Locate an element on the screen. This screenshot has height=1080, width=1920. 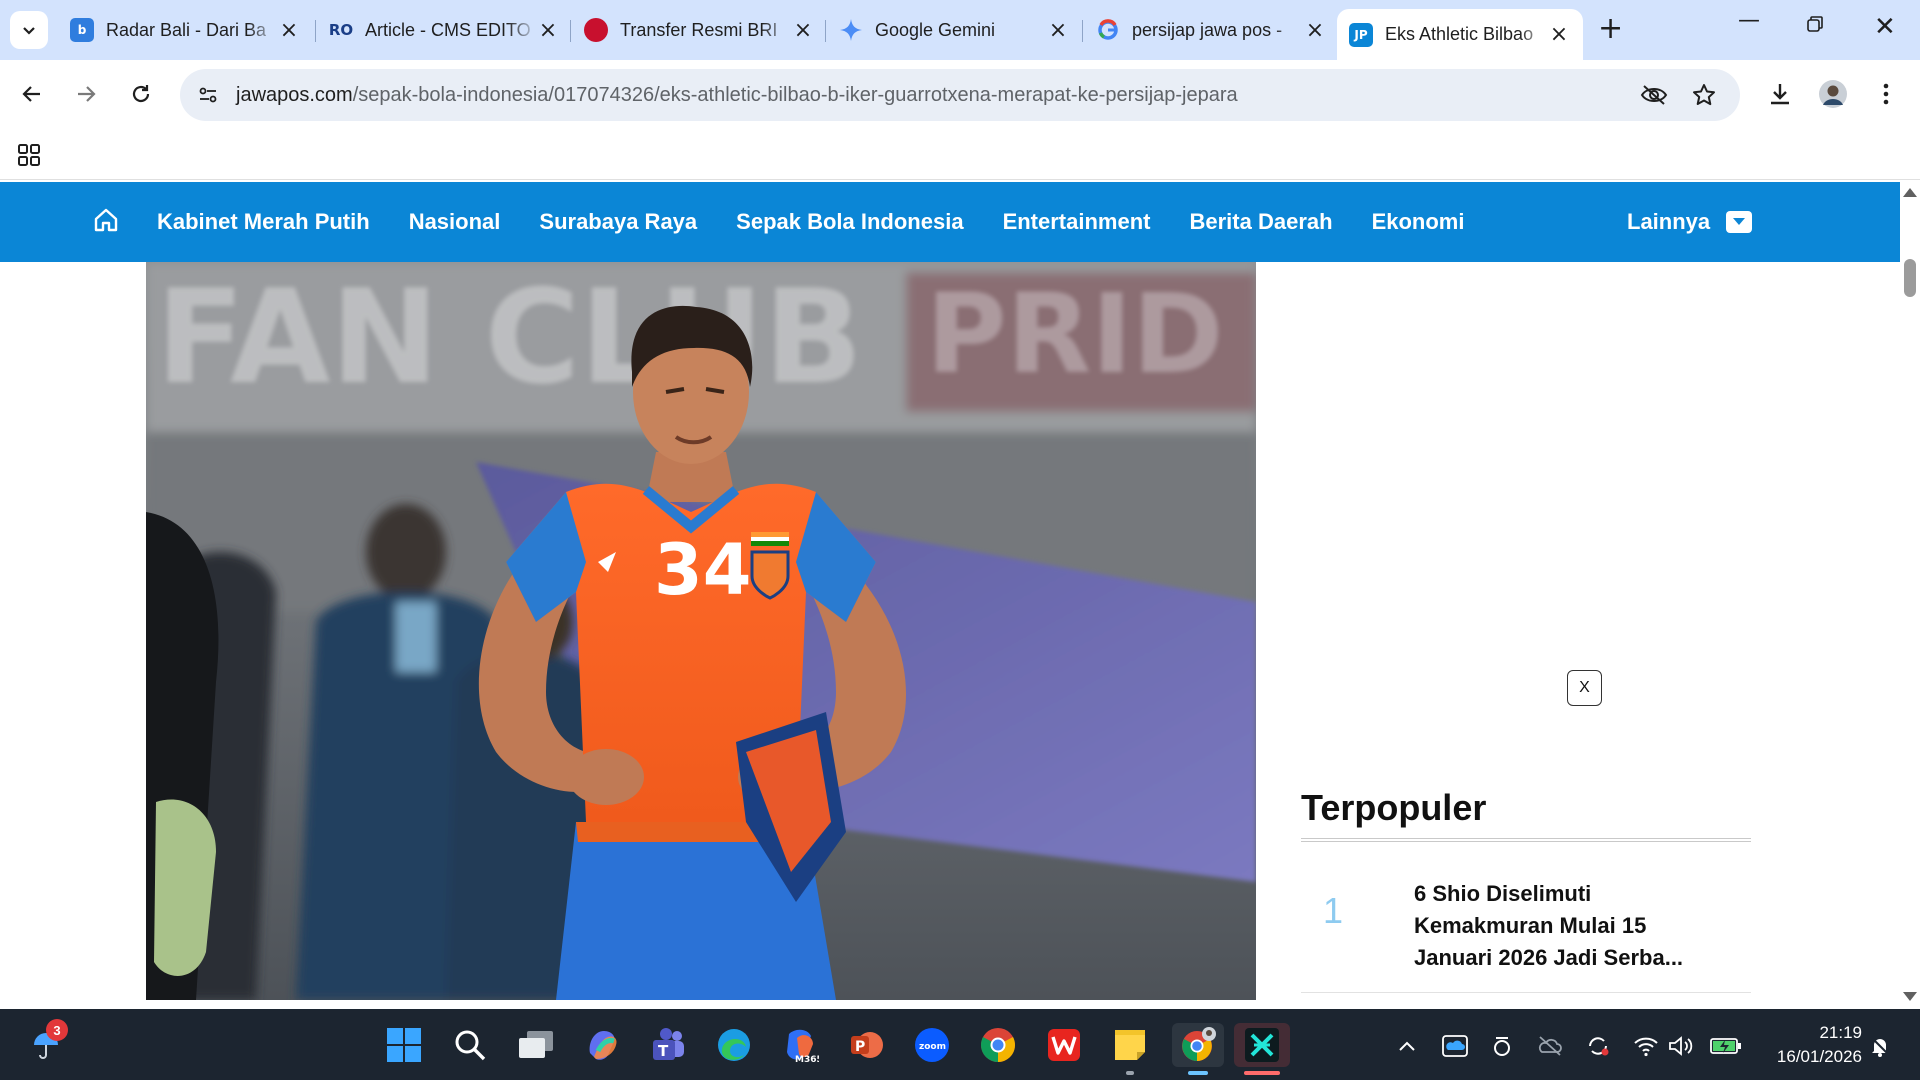
zoom-icon: zoom is located at coordinates (932, 1045).